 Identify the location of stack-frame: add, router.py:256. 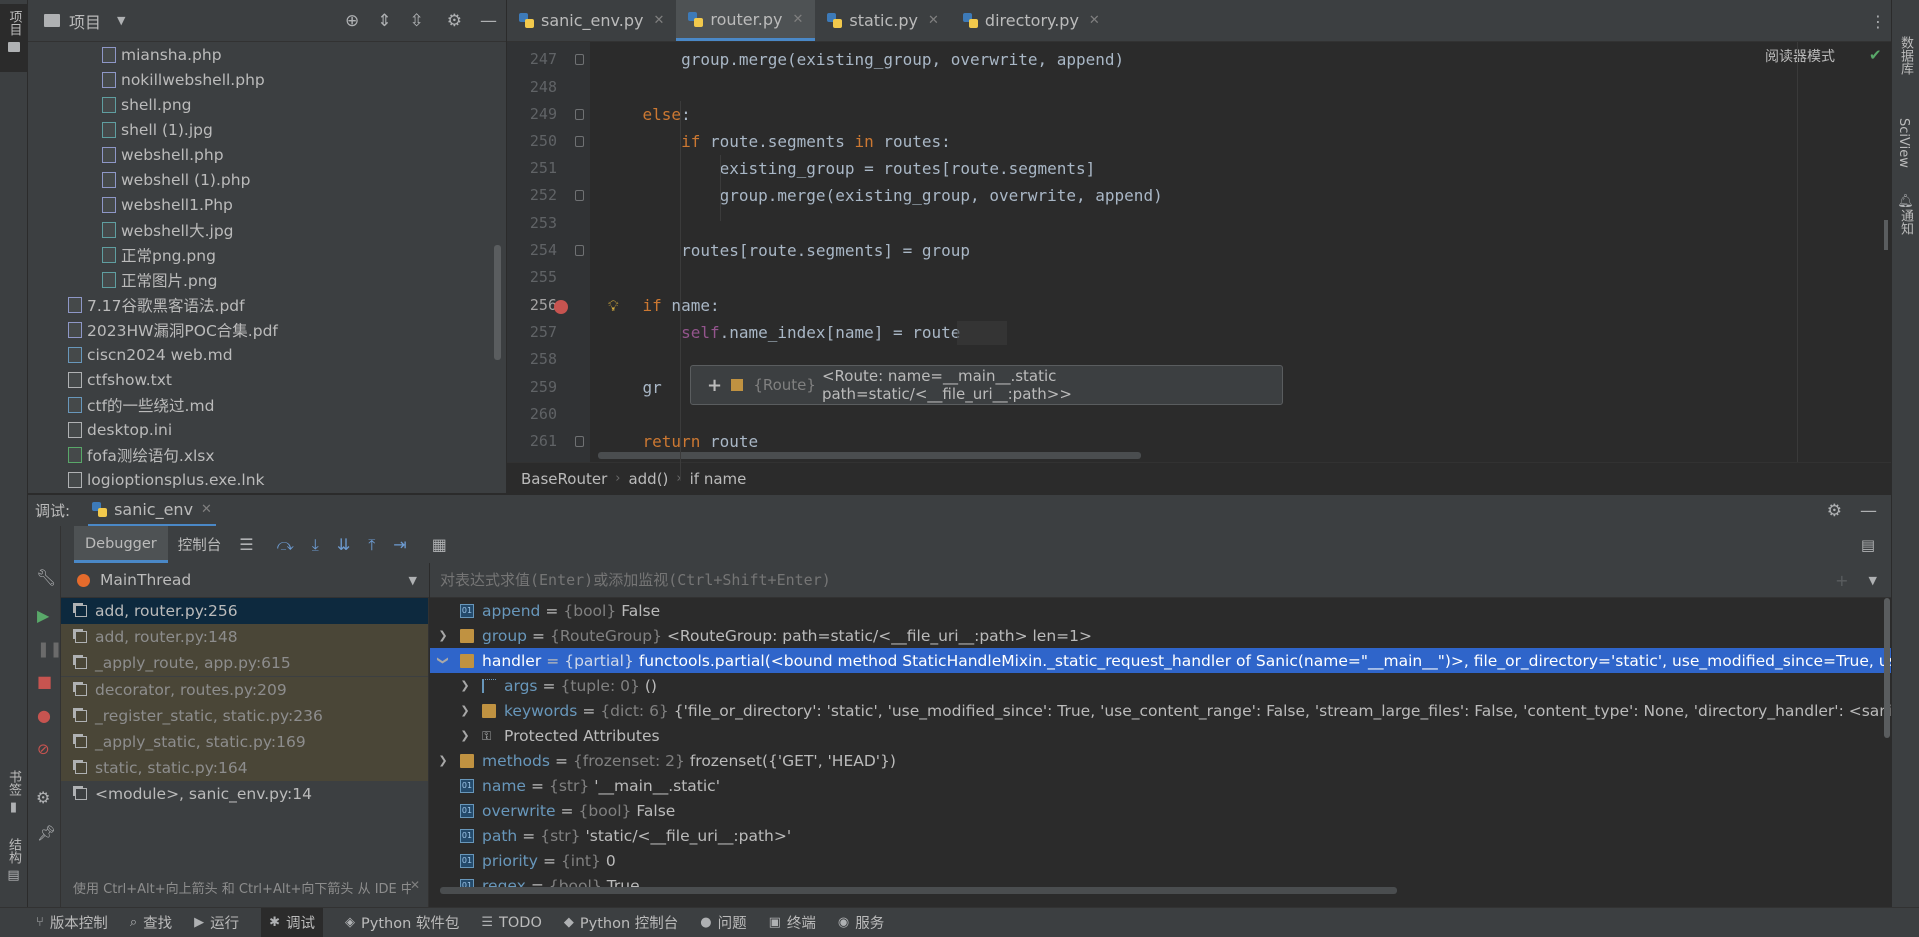
(244, 611).